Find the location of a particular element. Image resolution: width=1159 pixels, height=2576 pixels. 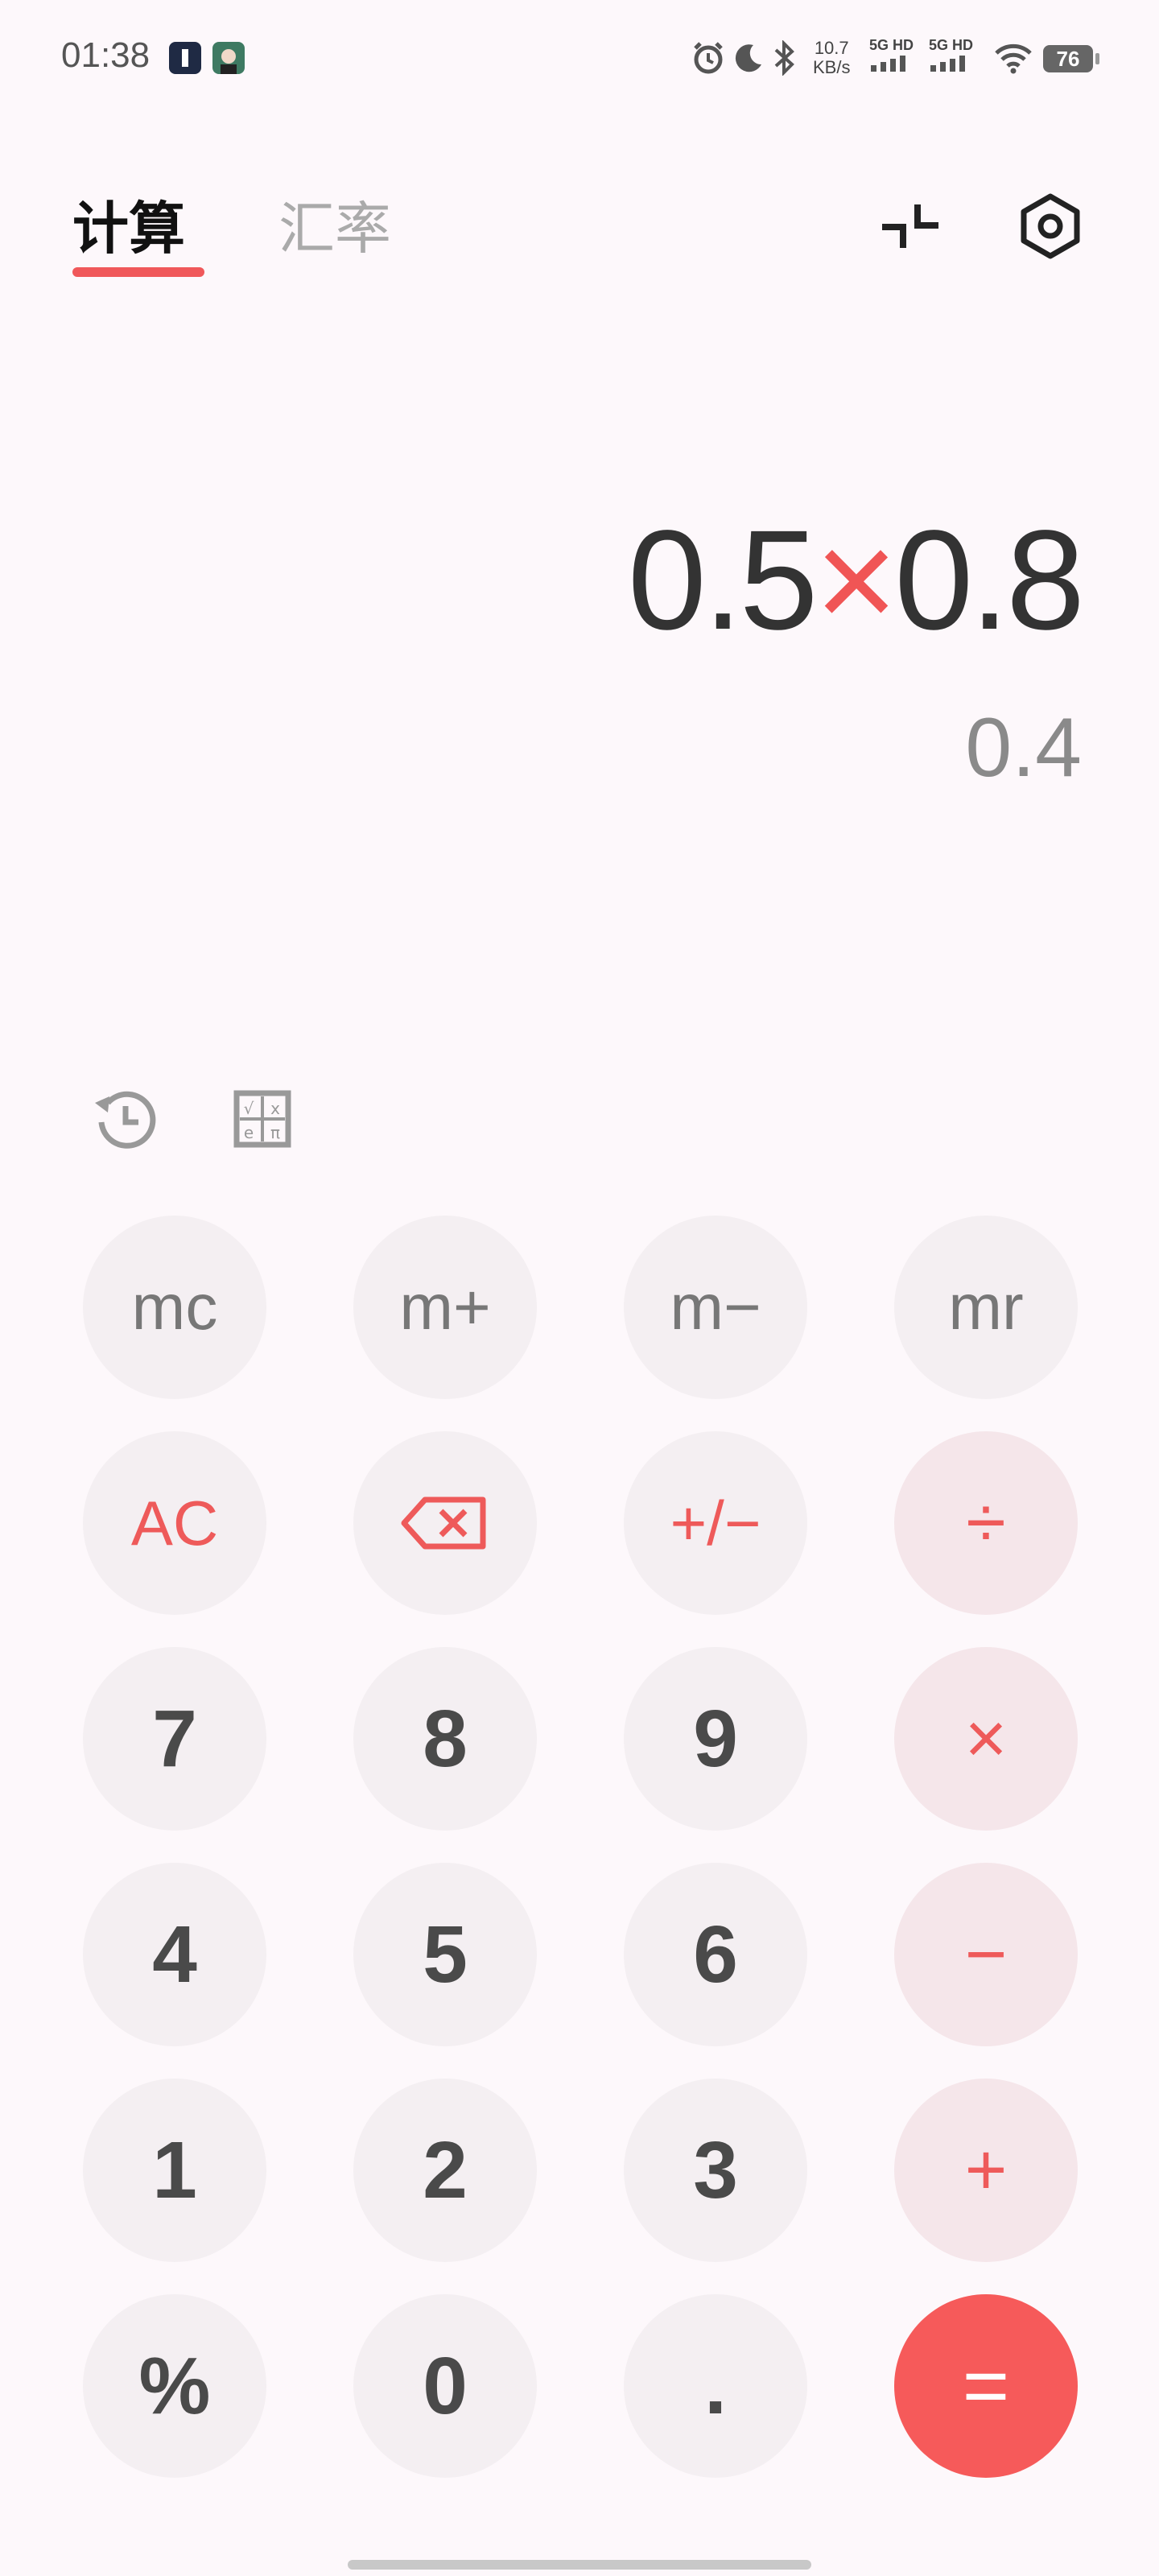

backspace-icon is located at coordinates (443, 1523).